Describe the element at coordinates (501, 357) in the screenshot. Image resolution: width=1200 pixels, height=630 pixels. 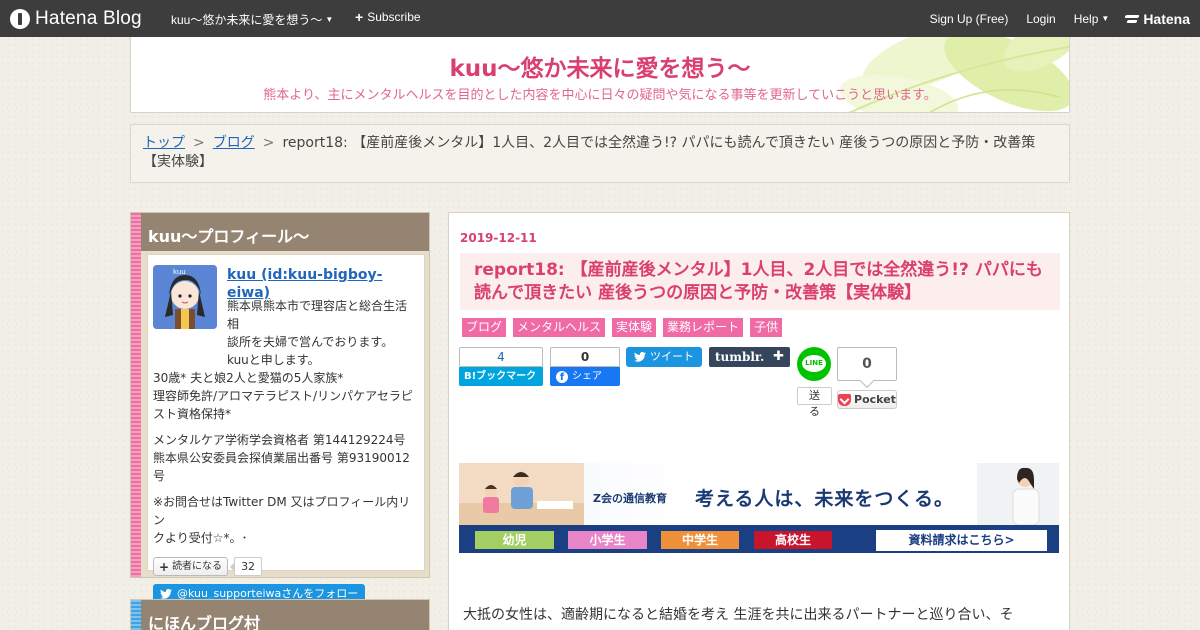
I see `hatena-bookmark-count: 4` at that location.